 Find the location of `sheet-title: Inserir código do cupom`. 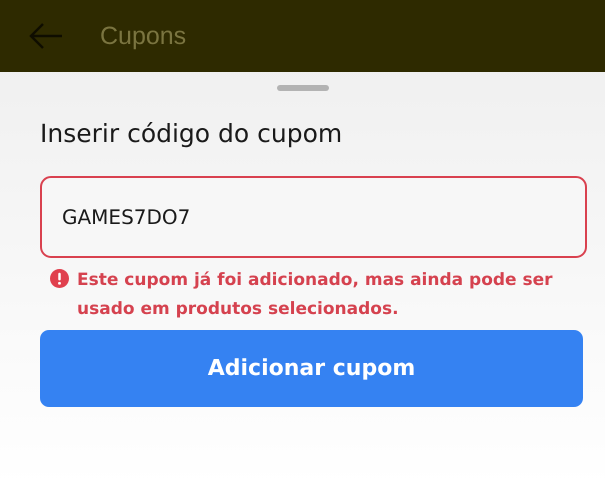

sheet-title: Inserir código do cupom is located at coordinates (192, 133).